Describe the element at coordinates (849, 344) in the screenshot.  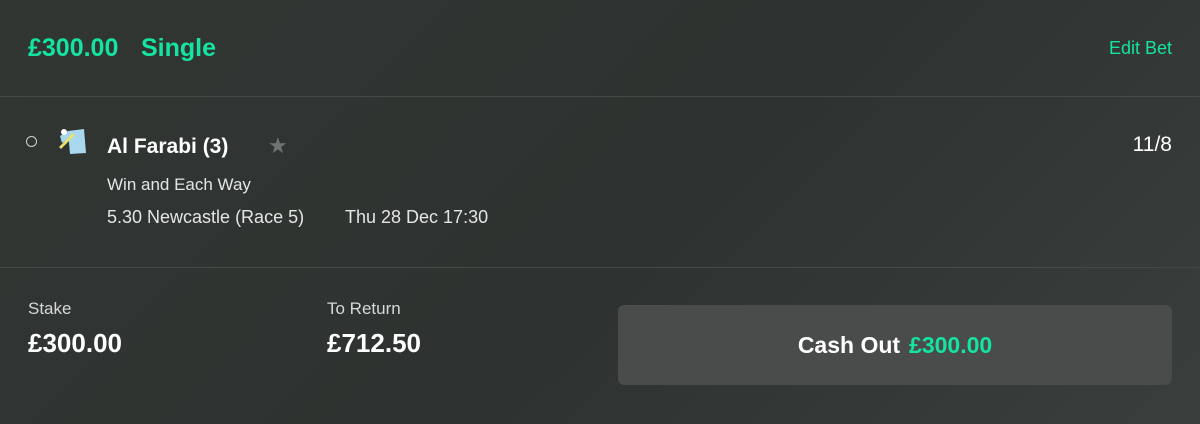
I see `cash-out-label: Cash Out` at that location.